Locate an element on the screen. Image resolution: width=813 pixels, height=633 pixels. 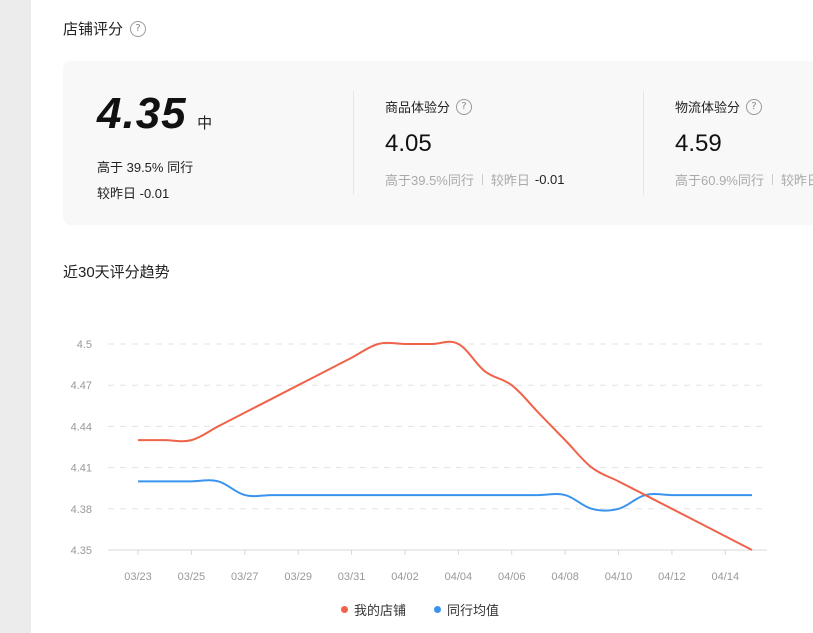
store-rating-header: 店铺评分 ? is located at coordinates (105, 28).